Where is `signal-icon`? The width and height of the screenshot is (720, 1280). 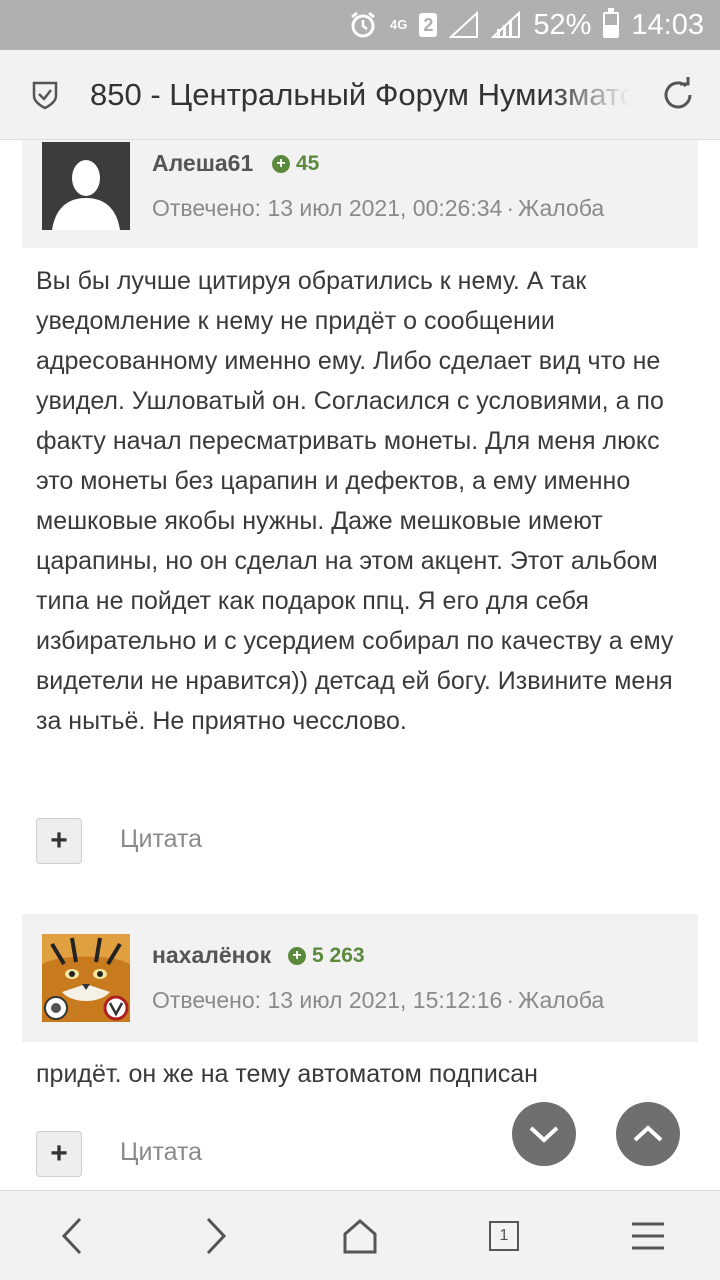
signal-icon is located at coordinates (464, 25).